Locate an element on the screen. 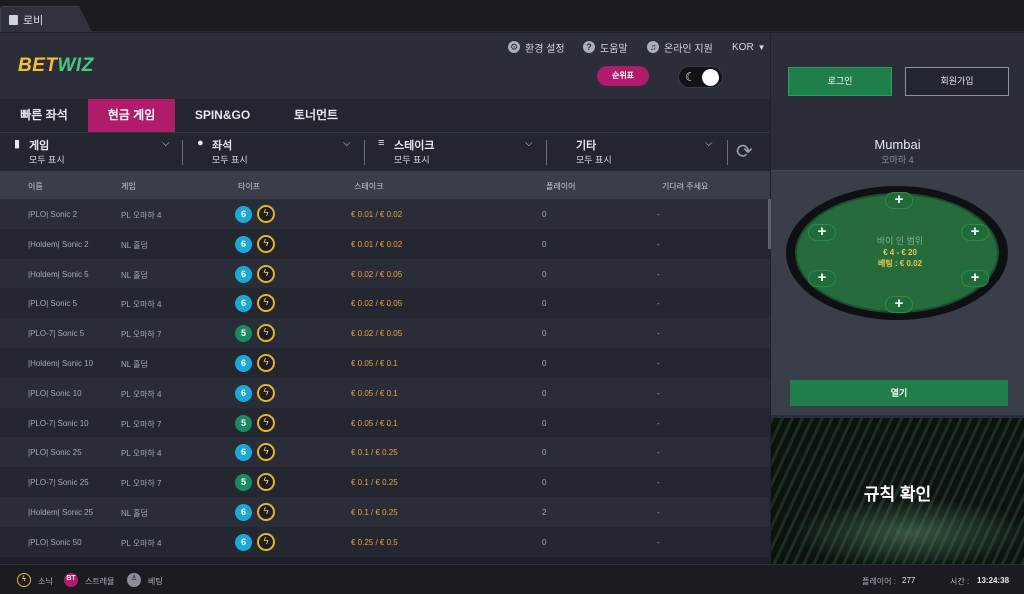  language-label: KOR is located at coordinates (743, 47).